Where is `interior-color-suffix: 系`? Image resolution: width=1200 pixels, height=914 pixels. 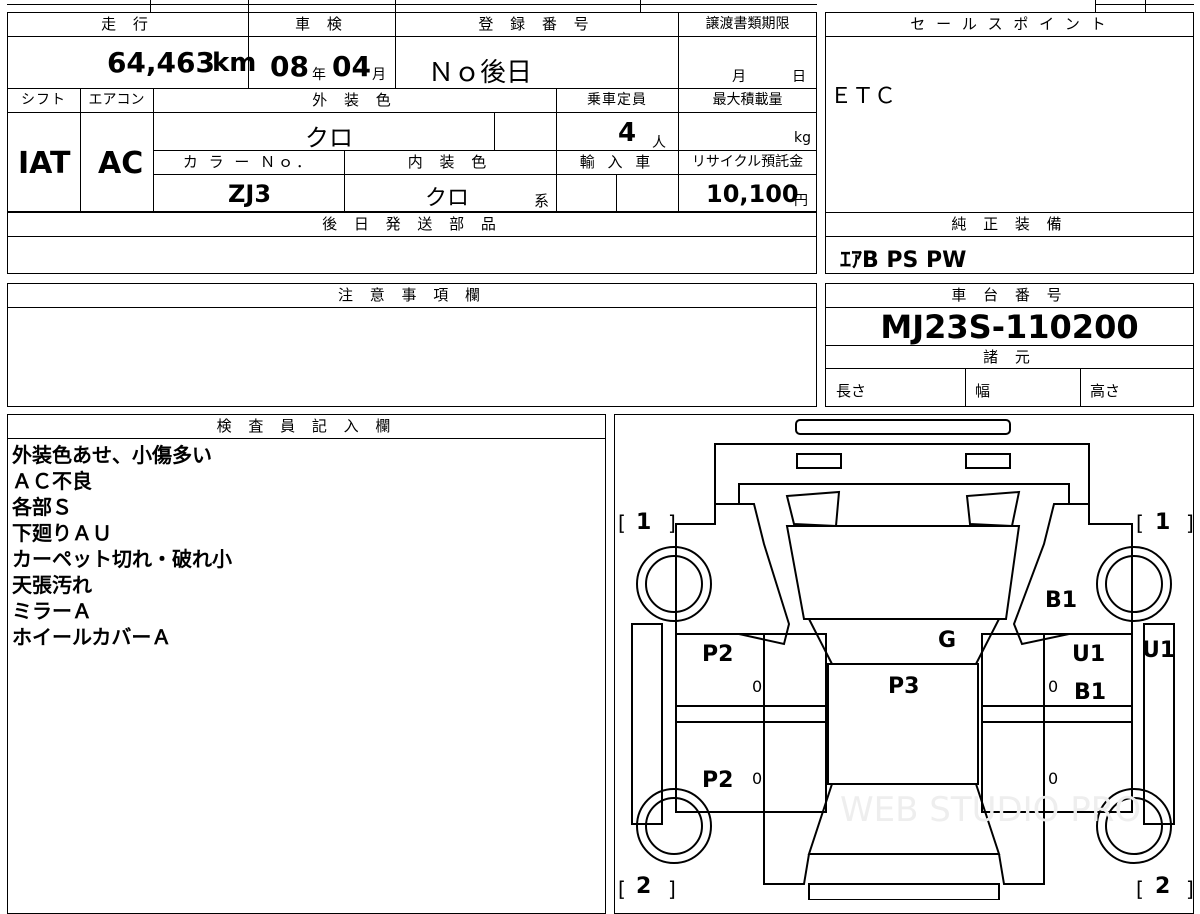
interior-color-suffix: 系 is located at coordinates (542, 201).